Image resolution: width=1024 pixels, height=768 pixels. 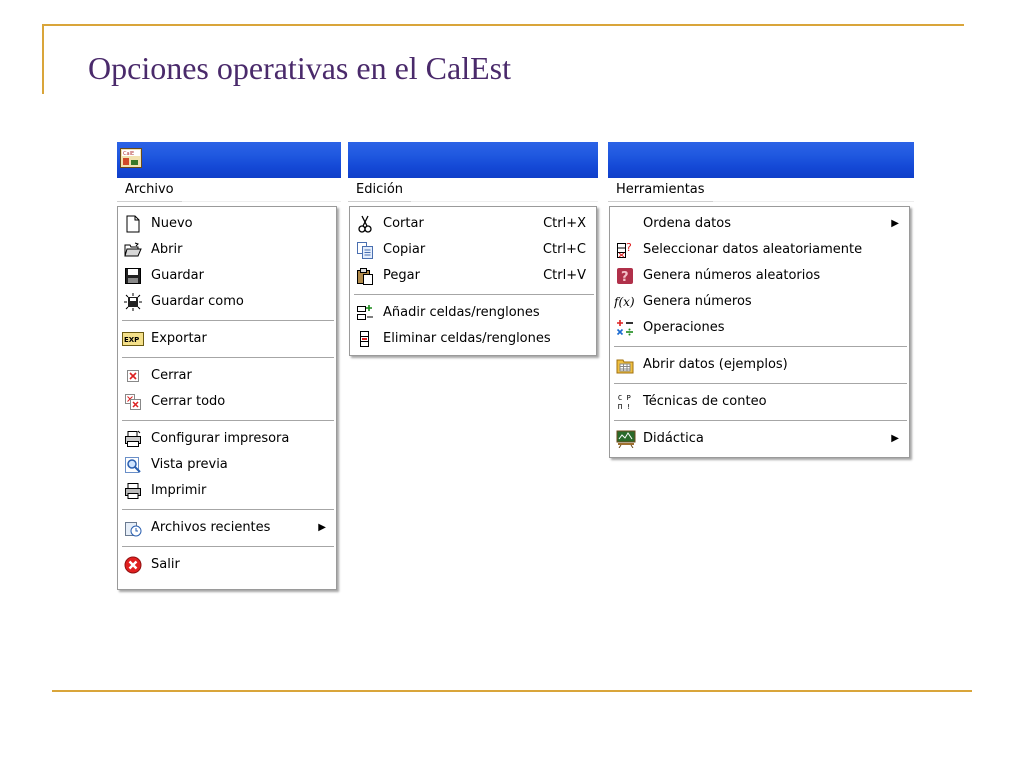 I want to click on printer-icon, so click(x=133, y=491).